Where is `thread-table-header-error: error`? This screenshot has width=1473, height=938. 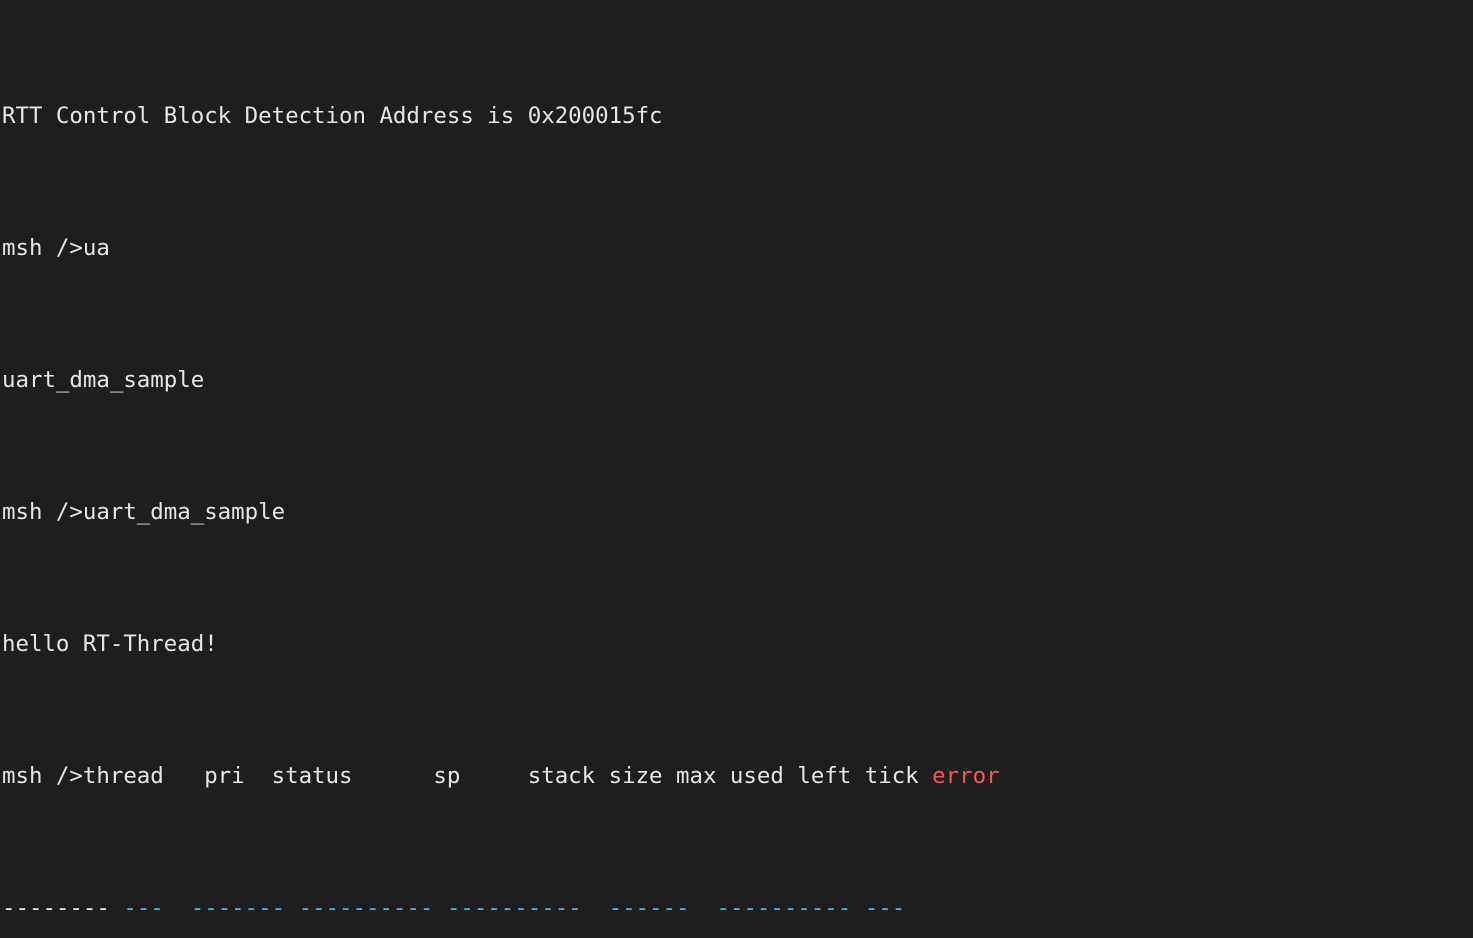
thread-table-header-error: error is located at coordinates (966, 776).